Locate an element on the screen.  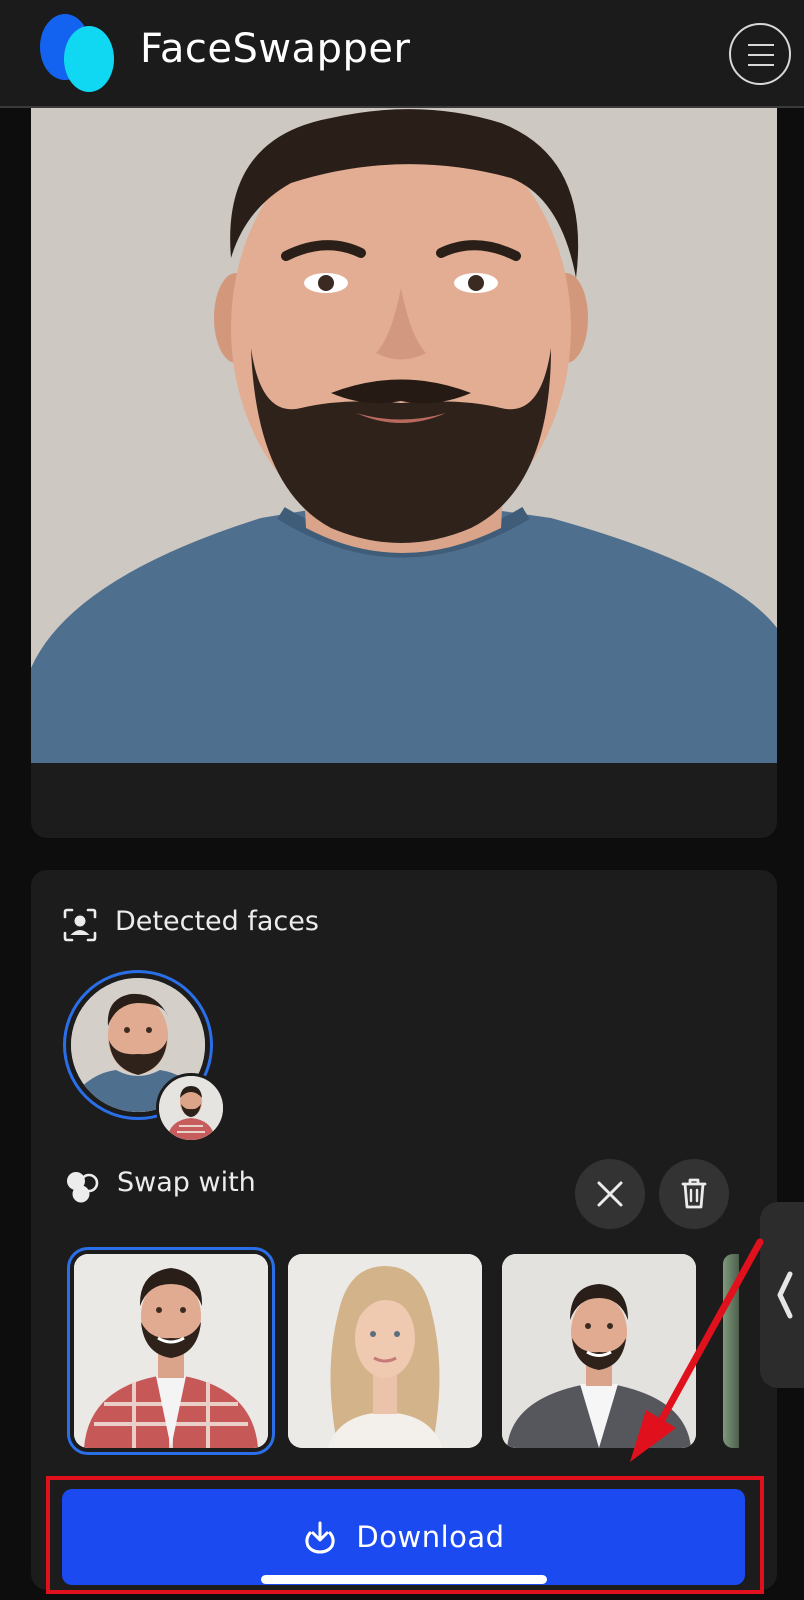
app-header: FaceSwapper is located at coordinates (402, 54).